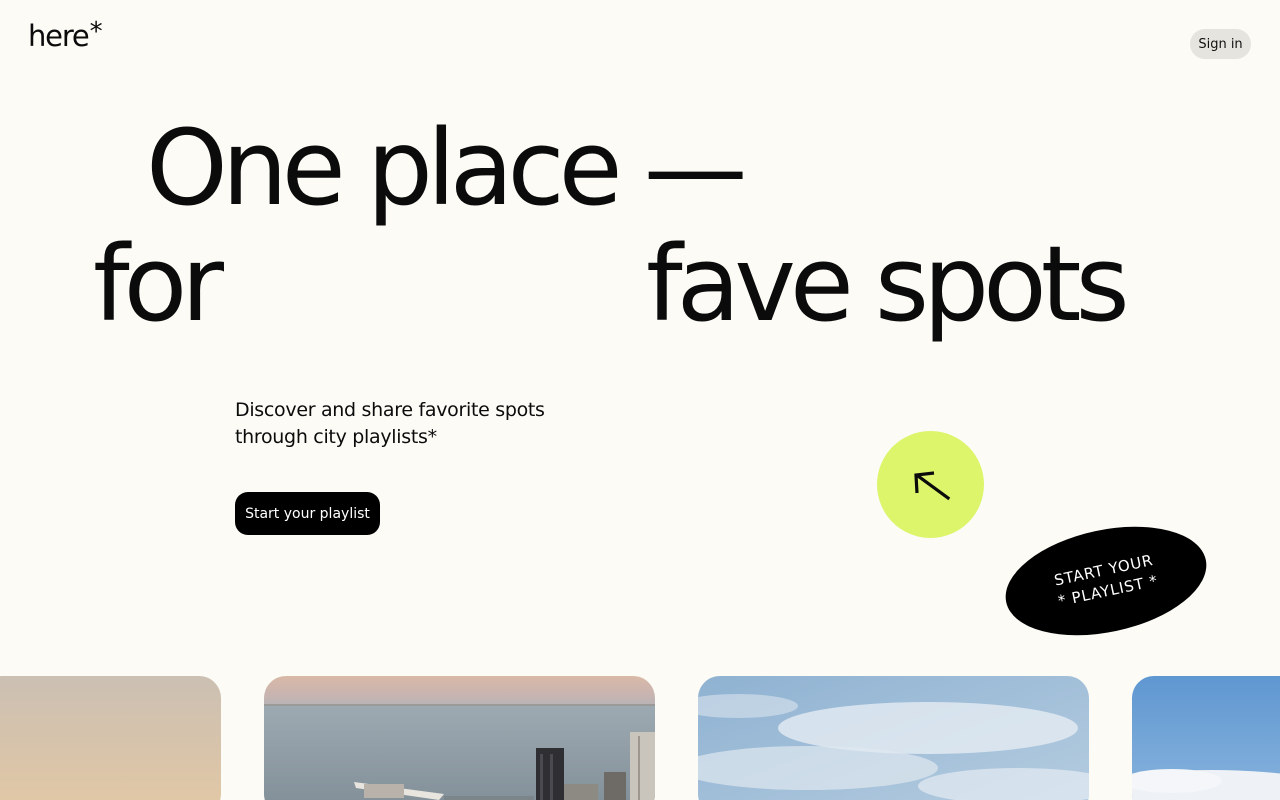 Image resolution: width=1280 pixels, height=800 pixels. What do you see at coordinates (59, 36) in the screenshot?
I see `logo-text: here` at bounding box center [59, 36].